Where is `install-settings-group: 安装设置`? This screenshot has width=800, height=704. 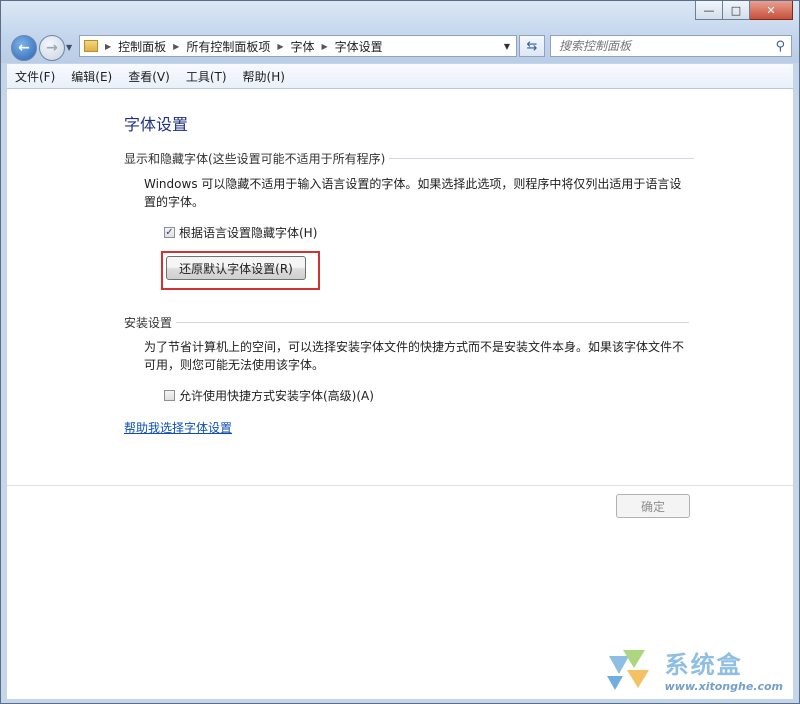 install-settings-group: 安装设置 is located at coordinates (407, 322).